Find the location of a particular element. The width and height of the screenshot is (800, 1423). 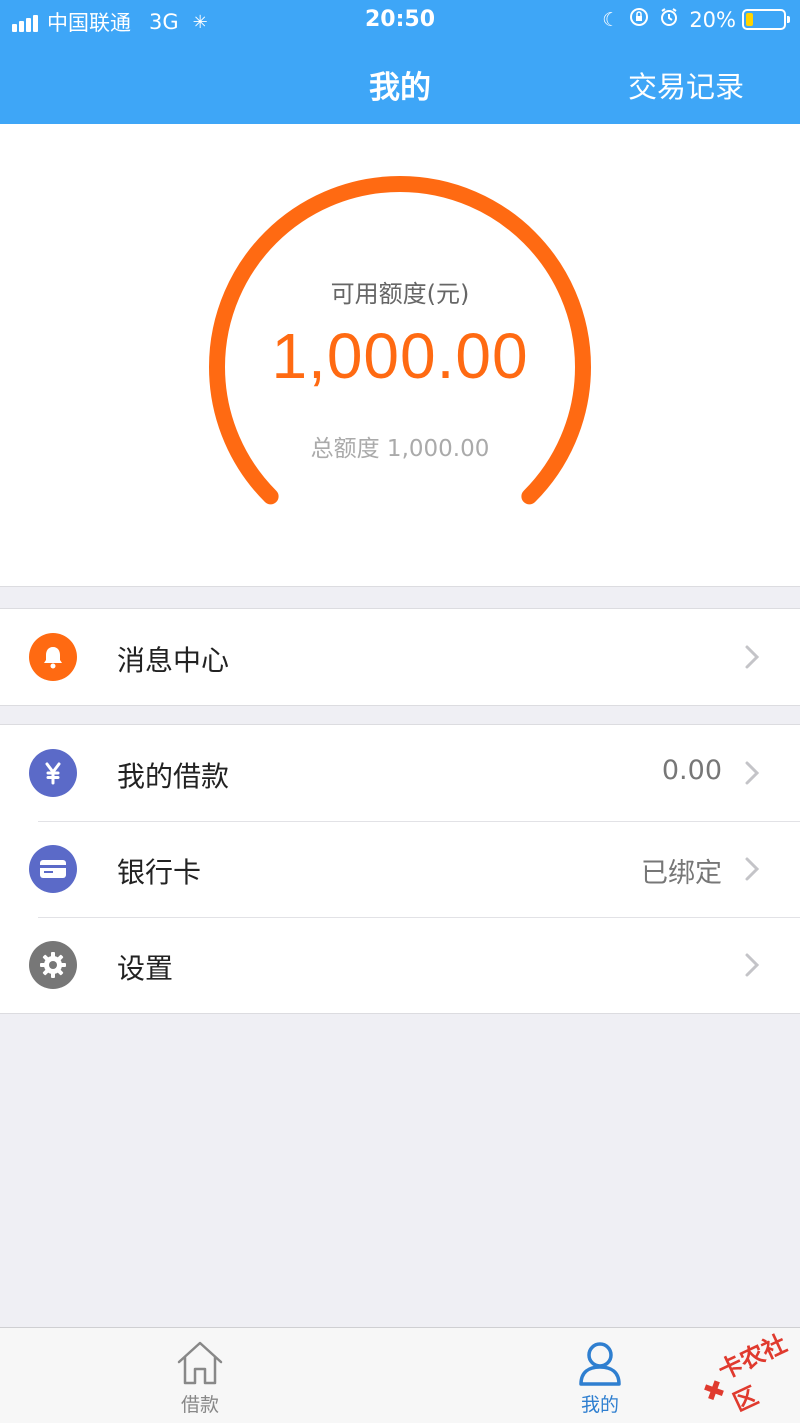

tab-label: 借款 is located at coordinates (199, 1405).